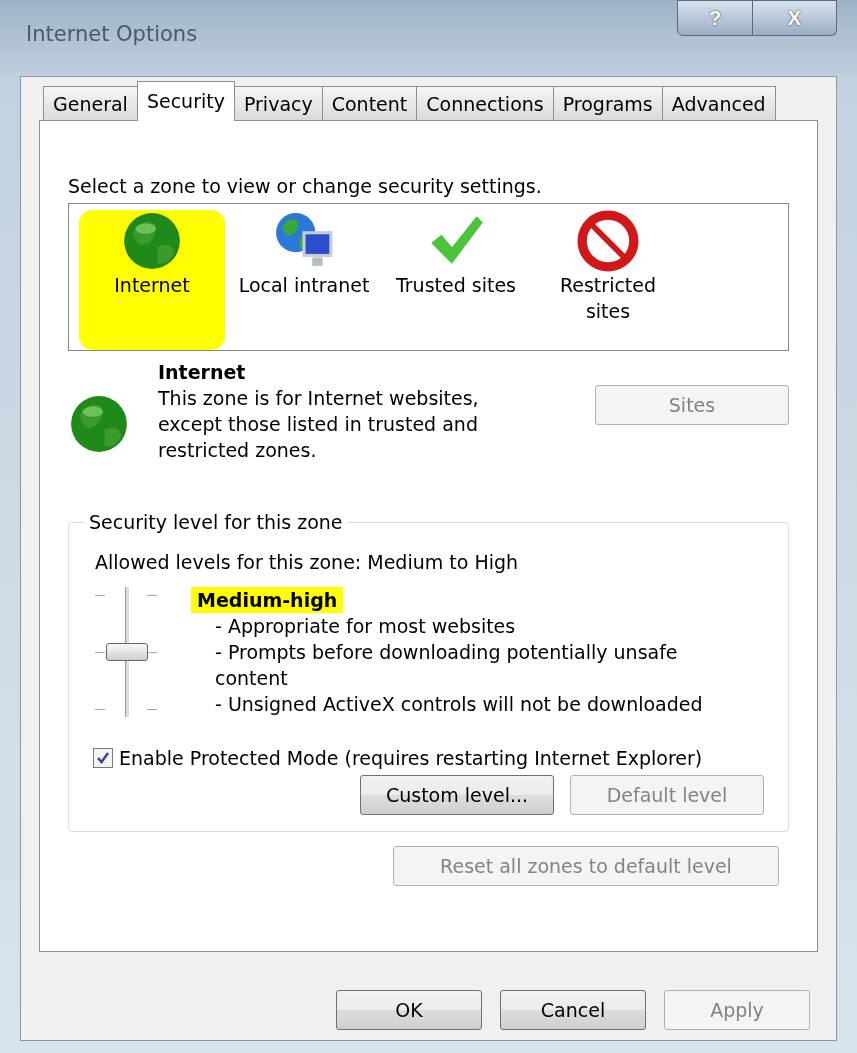 The height and width of the screenshot is (1053, 857). I want to click on check-icon, so click(103, 758).